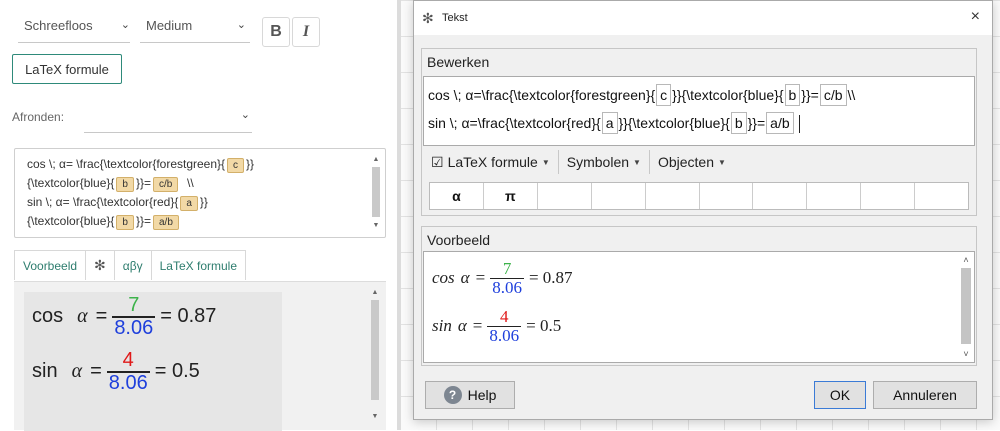 This screenshot has height=431, width=1000. I want to click on help-button: ? Help, so click(470, 395).